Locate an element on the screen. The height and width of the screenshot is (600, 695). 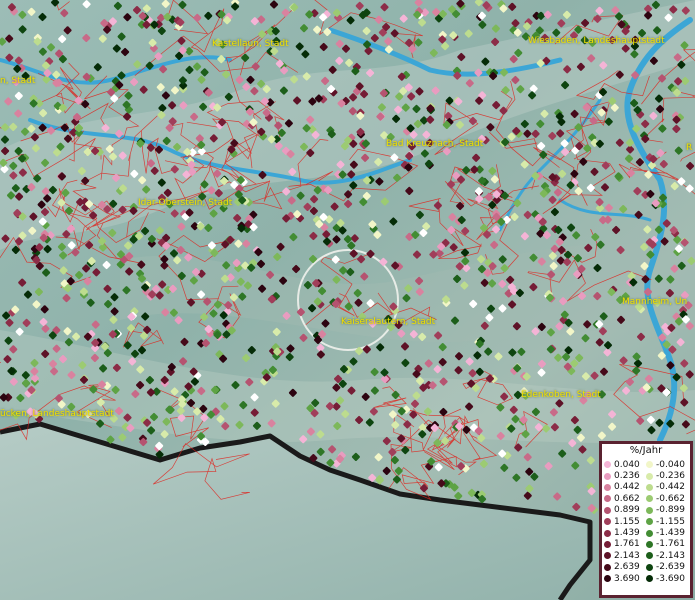
legend-entry-negative: -1.155 is located at coordinates (667, 522).